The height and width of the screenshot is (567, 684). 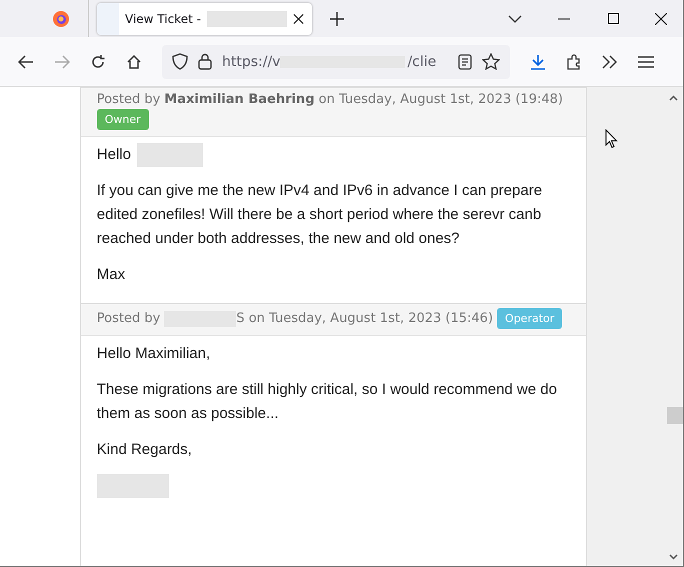 I want to click on chevron-down-icon, so click(x=515, y=18).